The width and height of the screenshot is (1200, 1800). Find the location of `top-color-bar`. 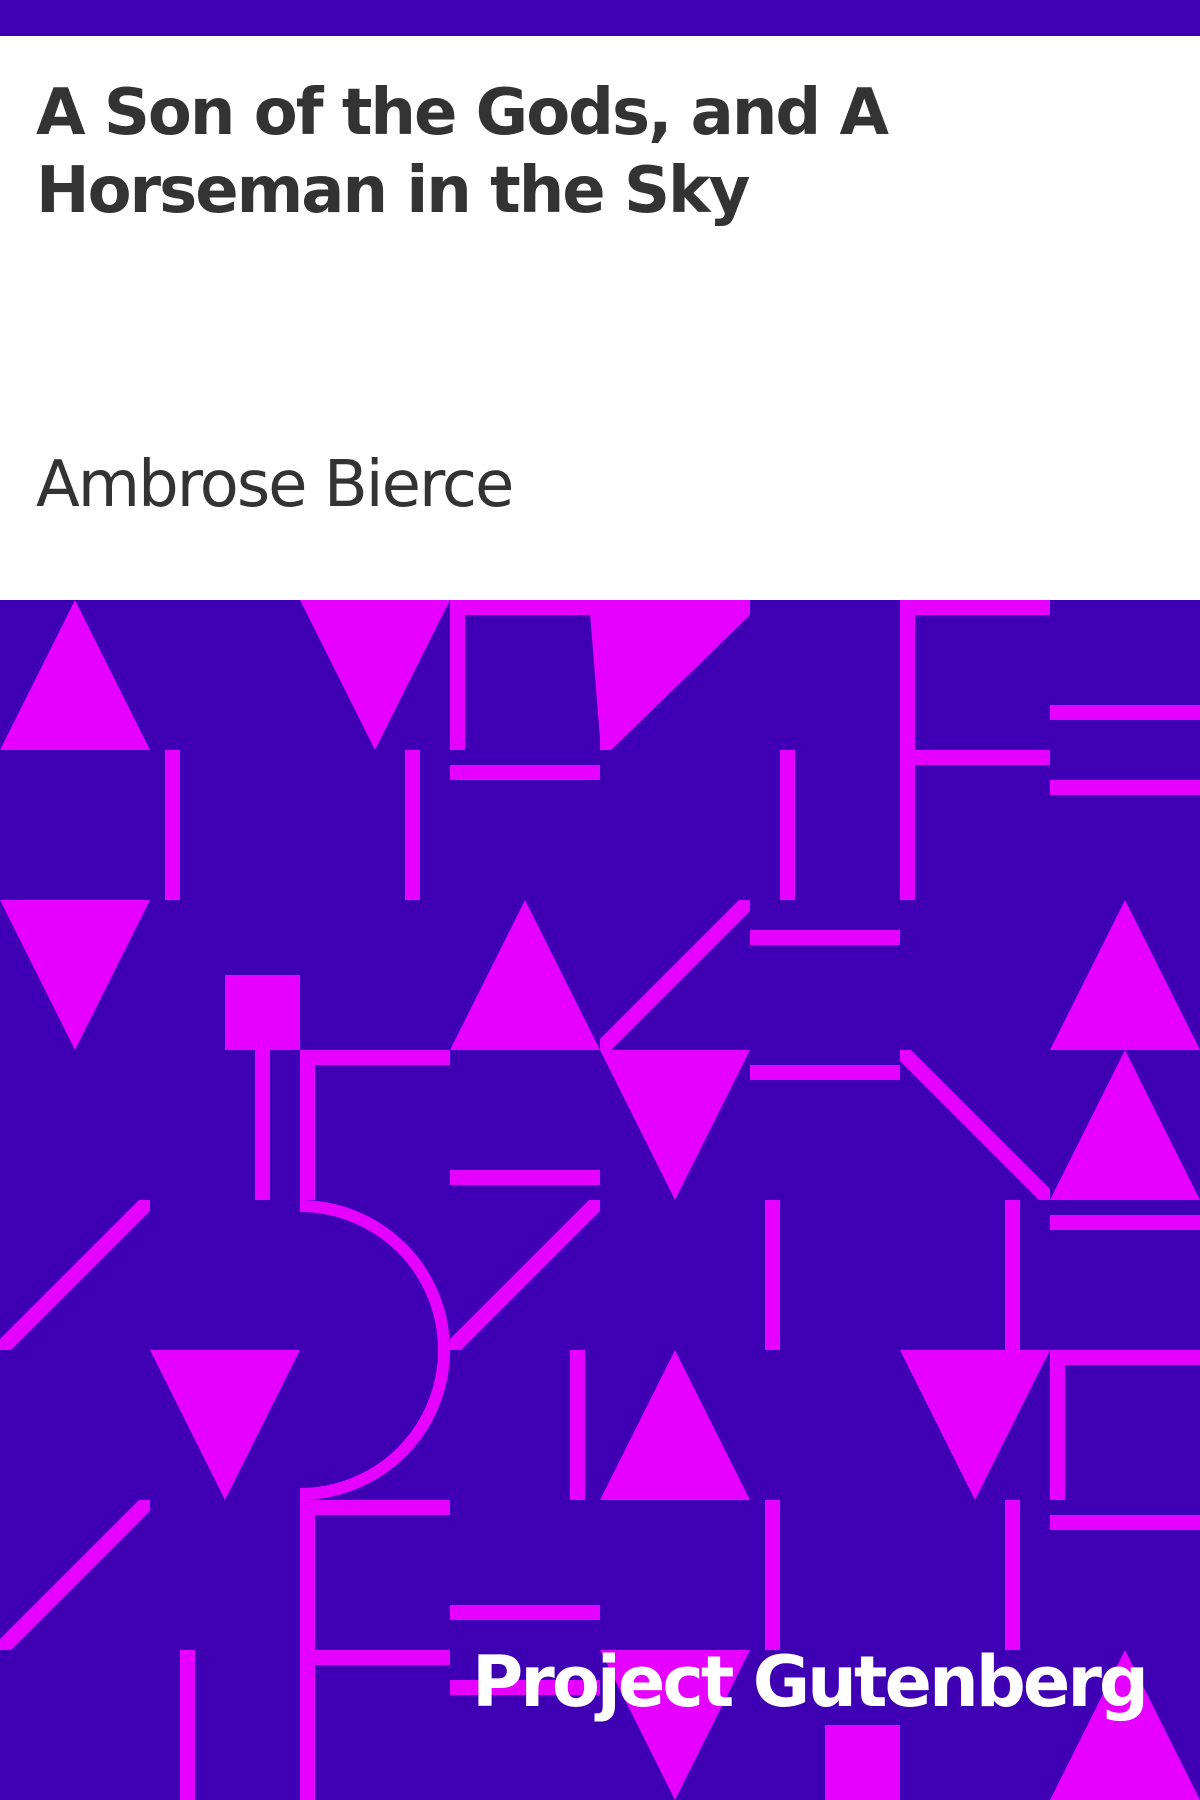

top-color-bar is located at coordinates (600, 18).